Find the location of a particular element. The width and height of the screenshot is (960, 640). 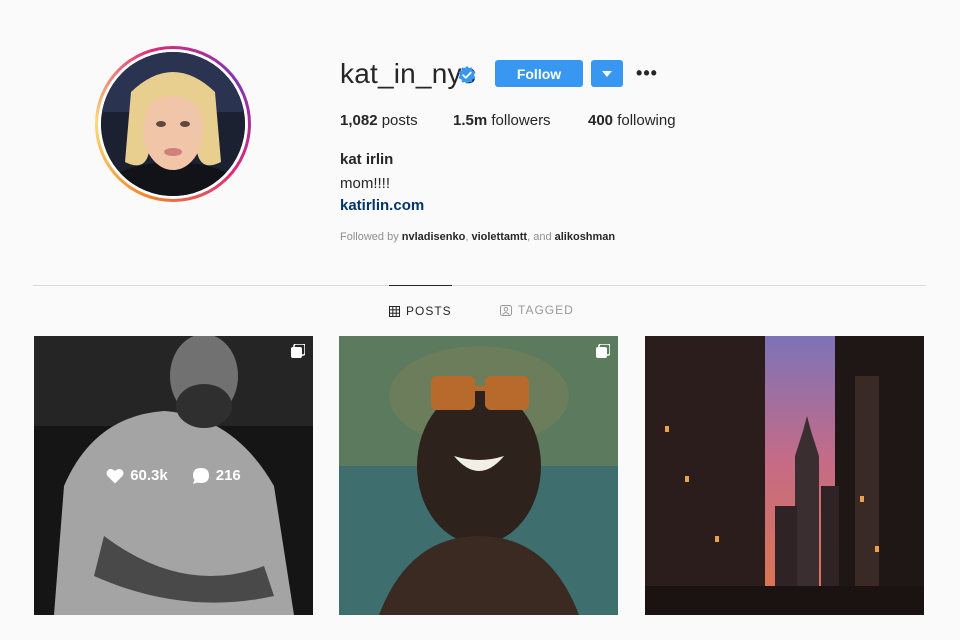

tab-posts-label: POSTS is located at coordinates (429, 311).